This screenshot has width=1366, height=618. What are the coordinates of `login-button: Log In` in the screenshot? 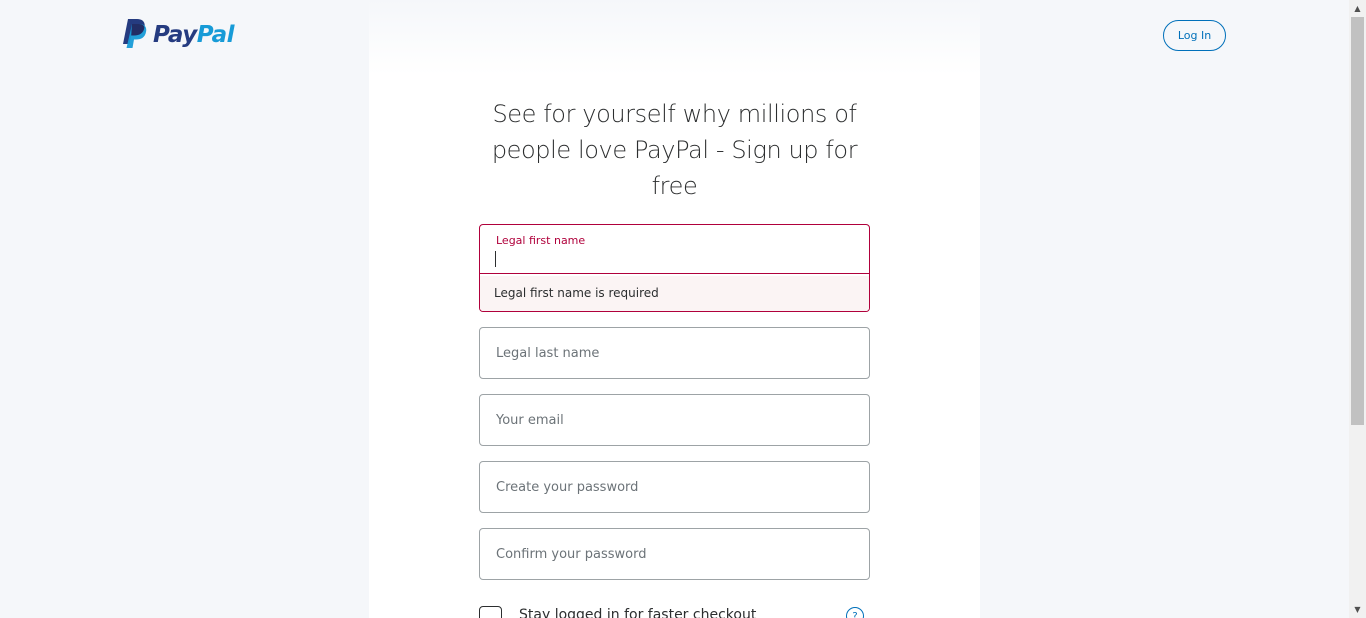 It's located at (1194, 35).